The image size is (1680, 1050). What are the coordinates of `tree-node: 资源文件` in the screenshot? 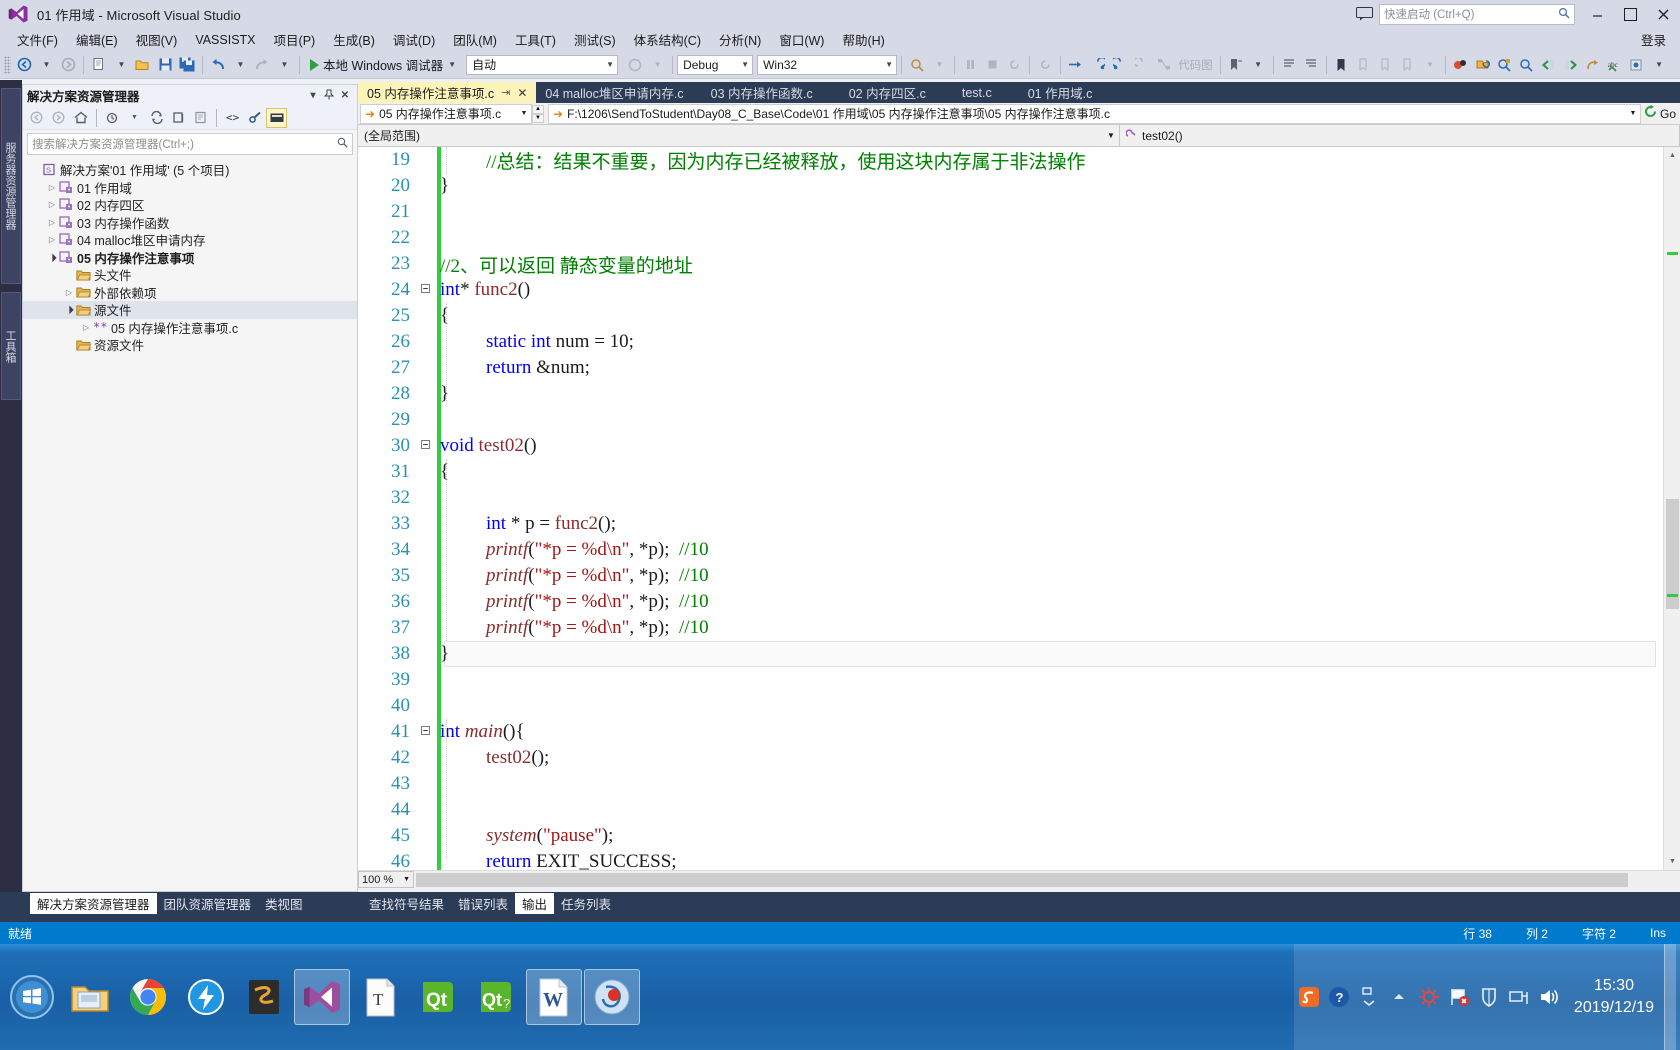 It's located at (190, 345).